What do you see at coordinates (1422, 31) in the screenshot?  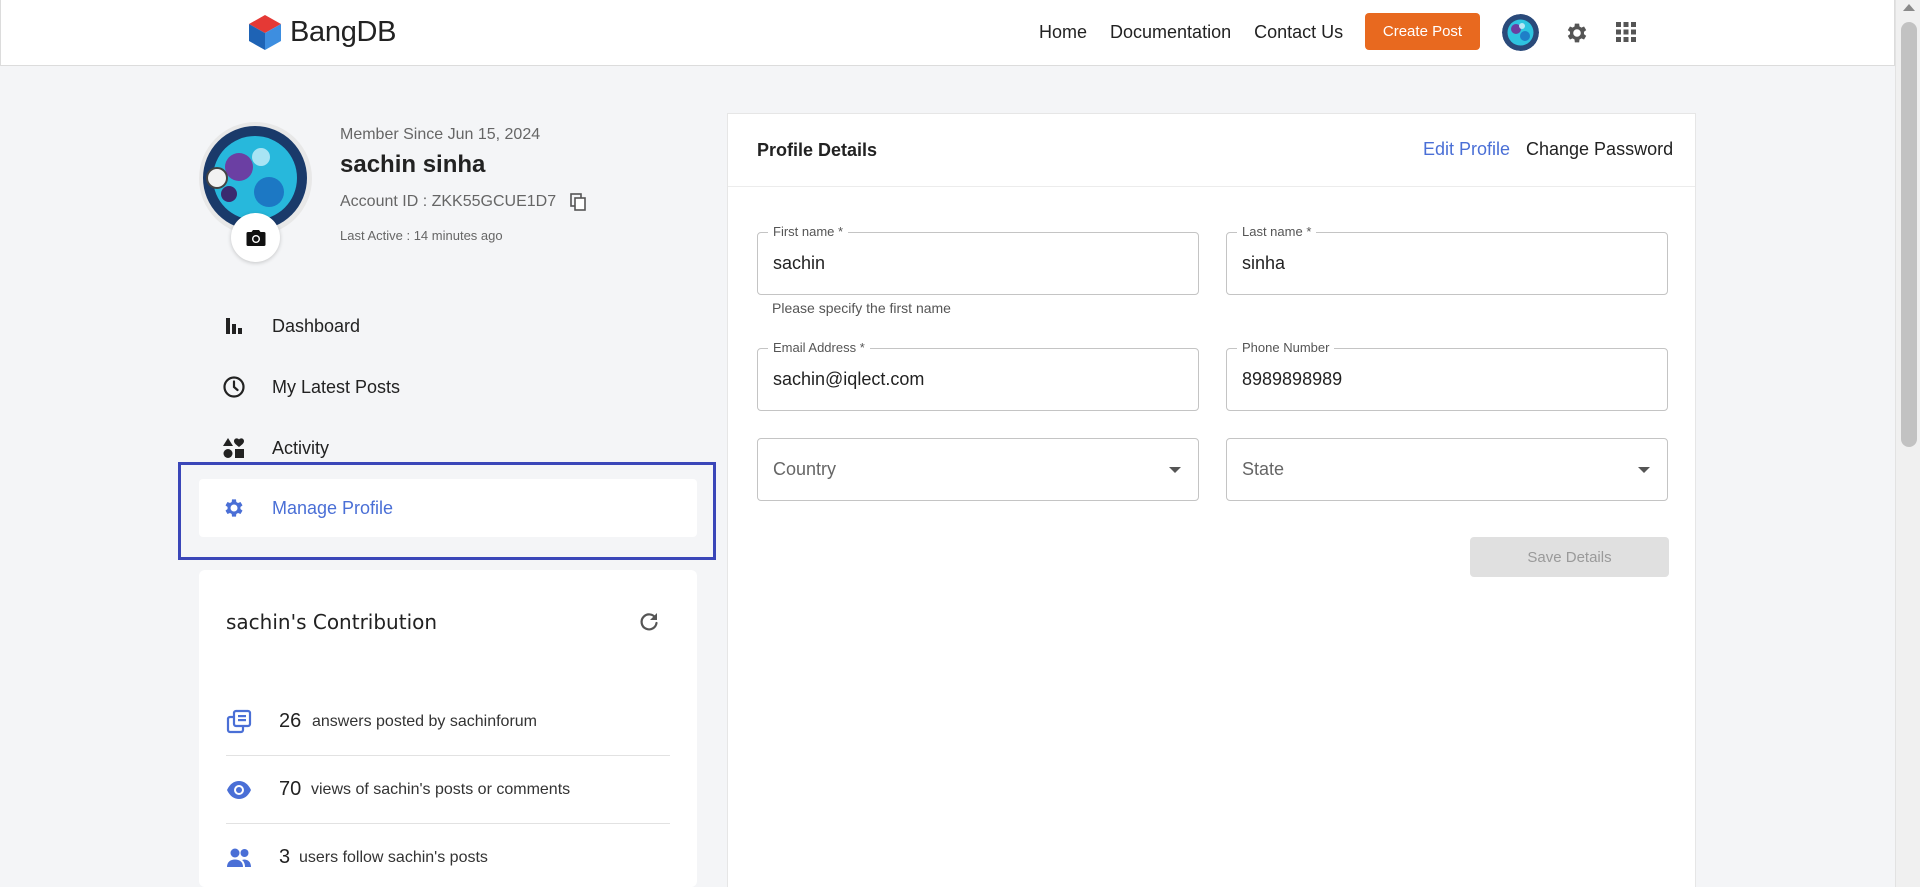 I see `create-post-button: Create Post` at bounding box center [1422, 31].